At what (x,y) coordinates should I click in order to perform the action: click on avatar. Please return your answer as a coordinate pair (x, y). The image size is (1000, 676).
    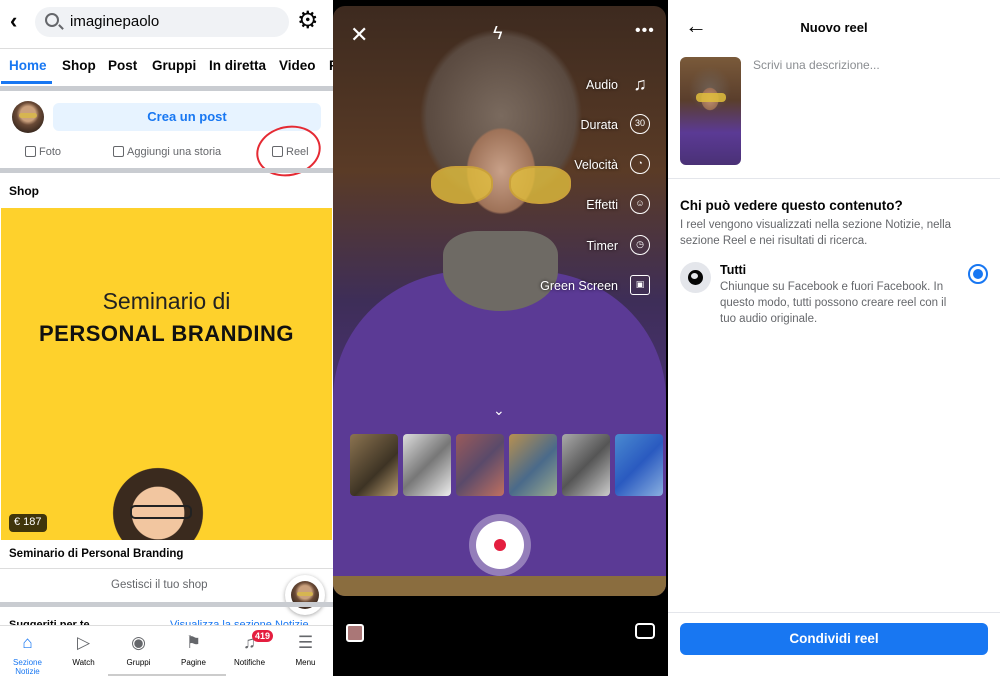
    Looking at the image, I should click on (28, 117).